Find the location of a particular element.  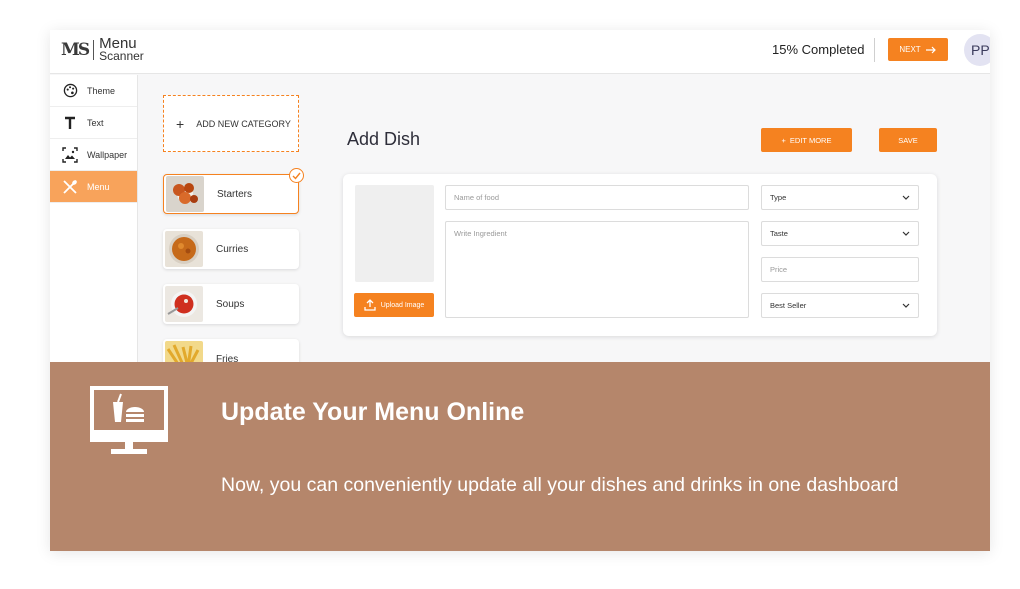

text-t-icon is located at coordinates (70, 123).